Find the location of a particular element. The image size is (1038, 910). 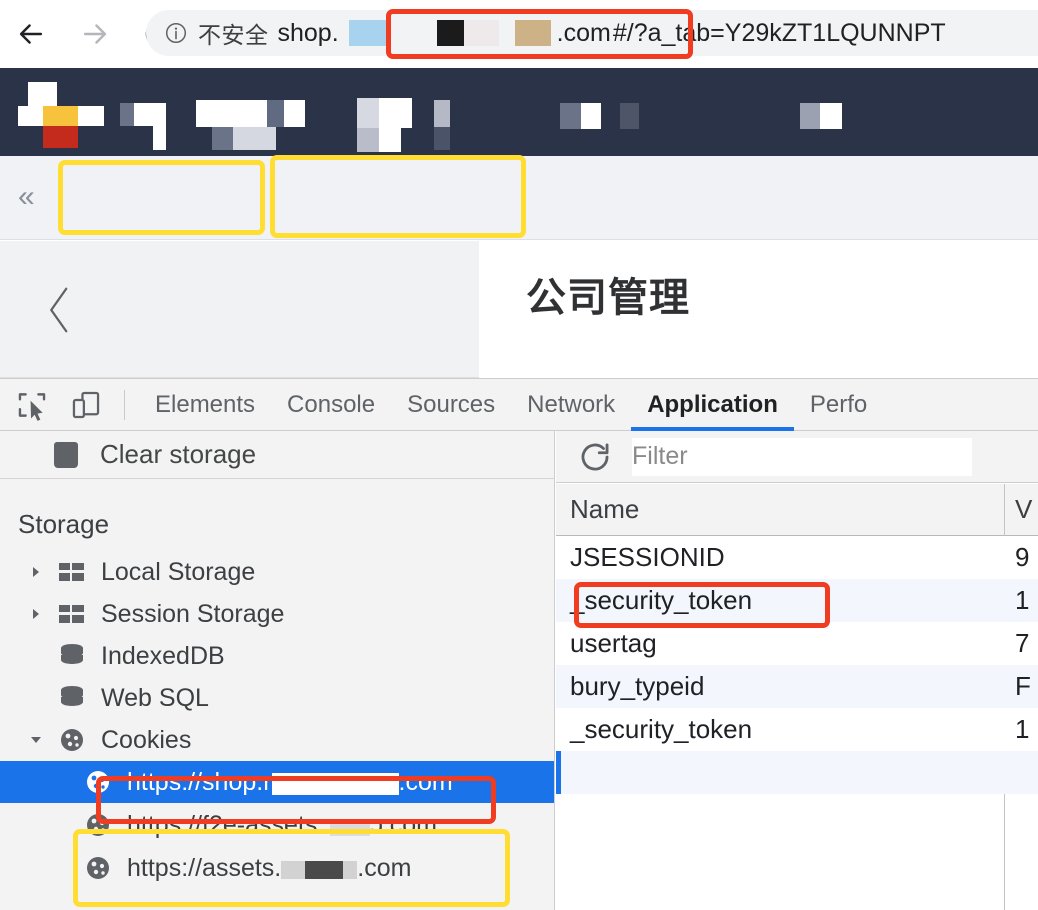

cookies-filter-bar is located at coordinates (797, 457).